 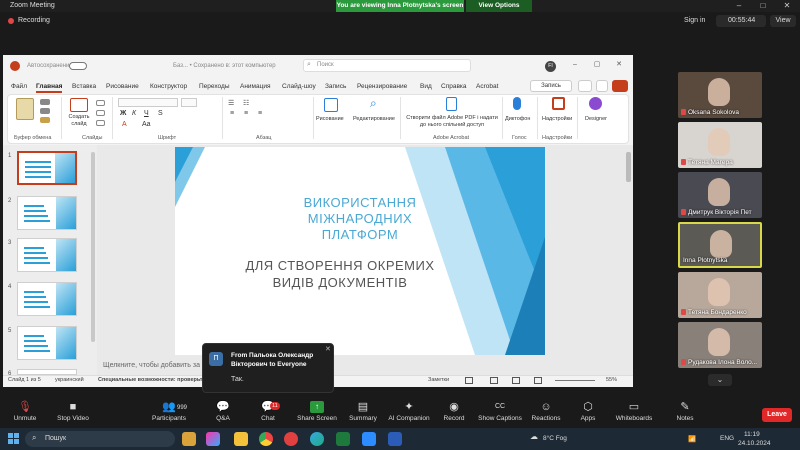 I want to click on numbering-icon: ☷, so click(x=246, y=103).